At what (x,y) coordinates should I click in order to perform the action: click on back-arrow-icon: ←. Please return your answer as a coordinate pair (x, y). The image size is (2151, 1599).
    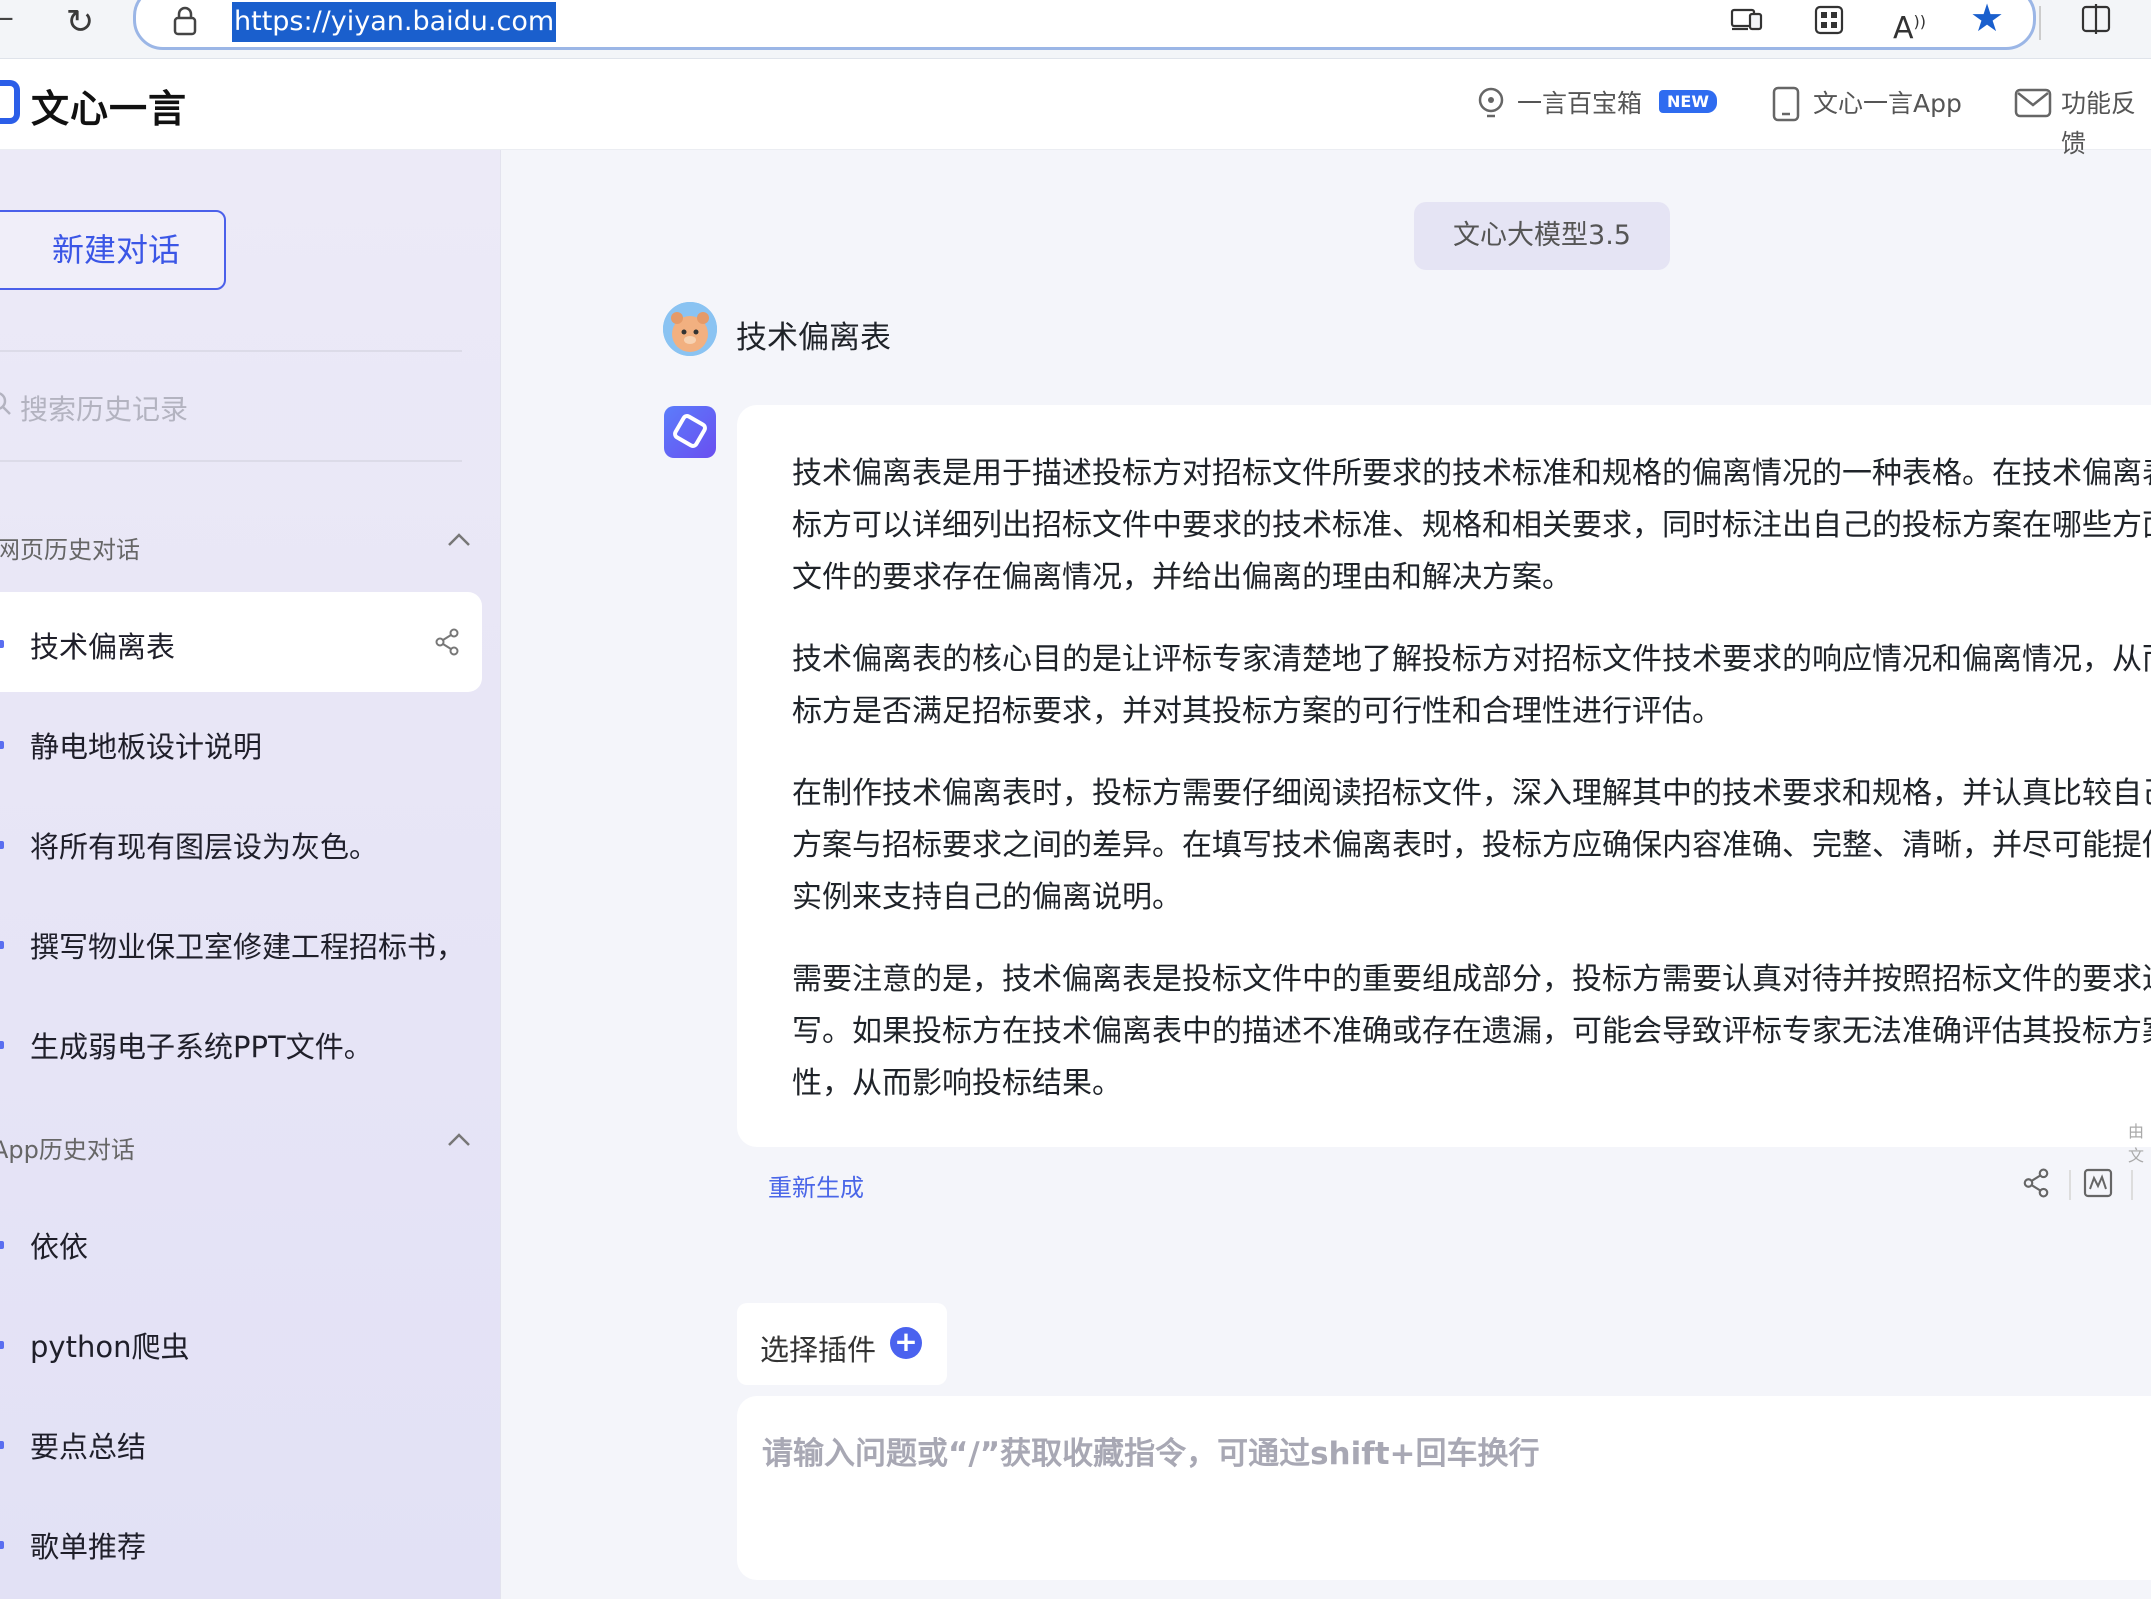
    Looking at the image, I should click on (7, 19).